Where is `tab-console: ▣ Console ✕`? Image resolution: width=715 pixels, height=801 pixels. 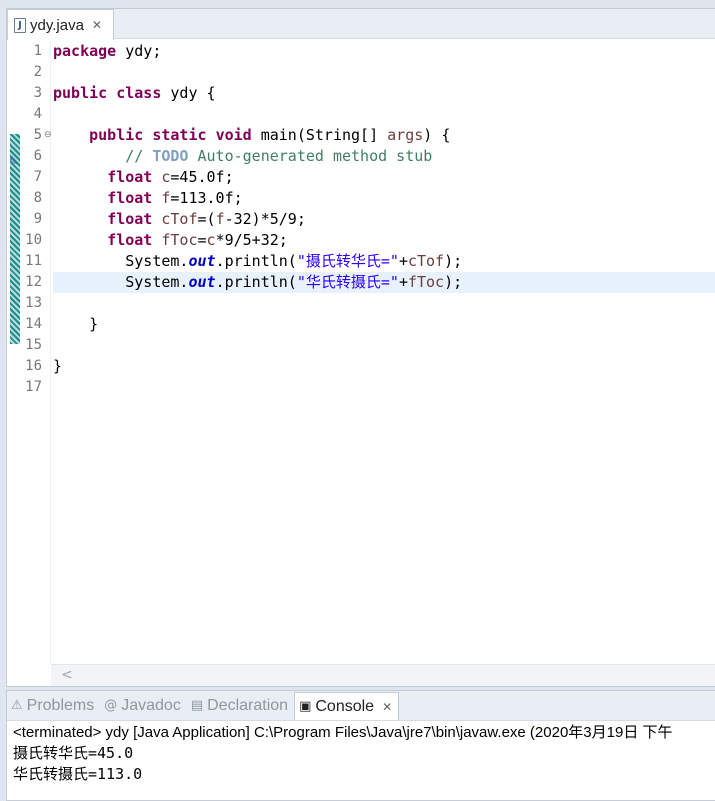
tab-console: ▣ Console ✕ is located at coordinates (347, 706).